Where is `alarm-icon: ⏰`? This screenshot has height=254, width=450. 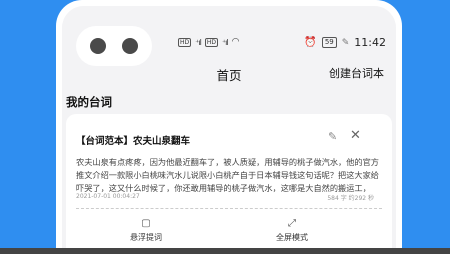 alarm-icon: ⏰ is located at coordinates (310, 42).